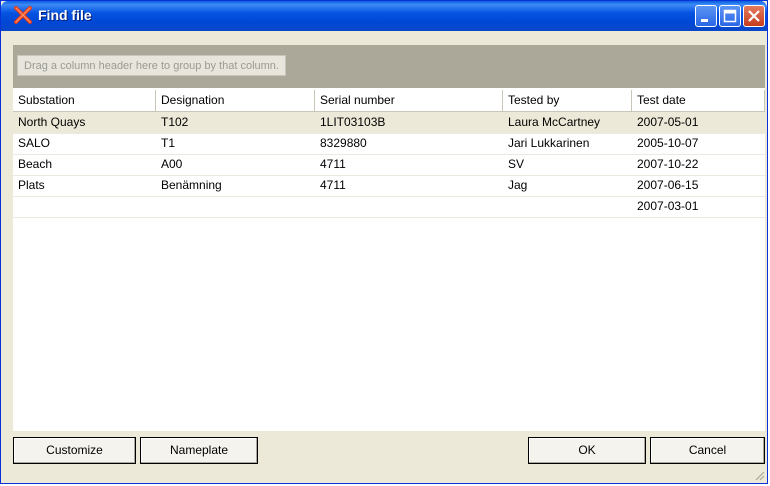  Describe the element at coordinates (384, 16) in the screenshot. I see `title-bar: Find file` at that location.